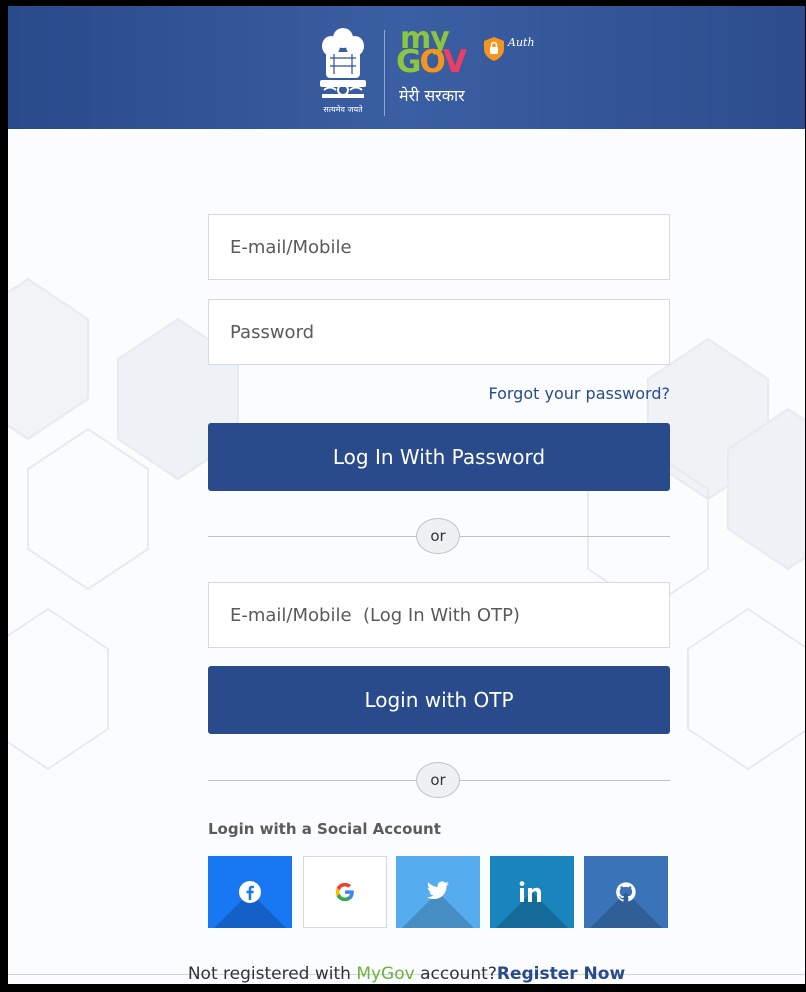 This screenshot has height=992, width=806. I want to click on logo-tagline: मेरी सरकार, so click(432, 95).